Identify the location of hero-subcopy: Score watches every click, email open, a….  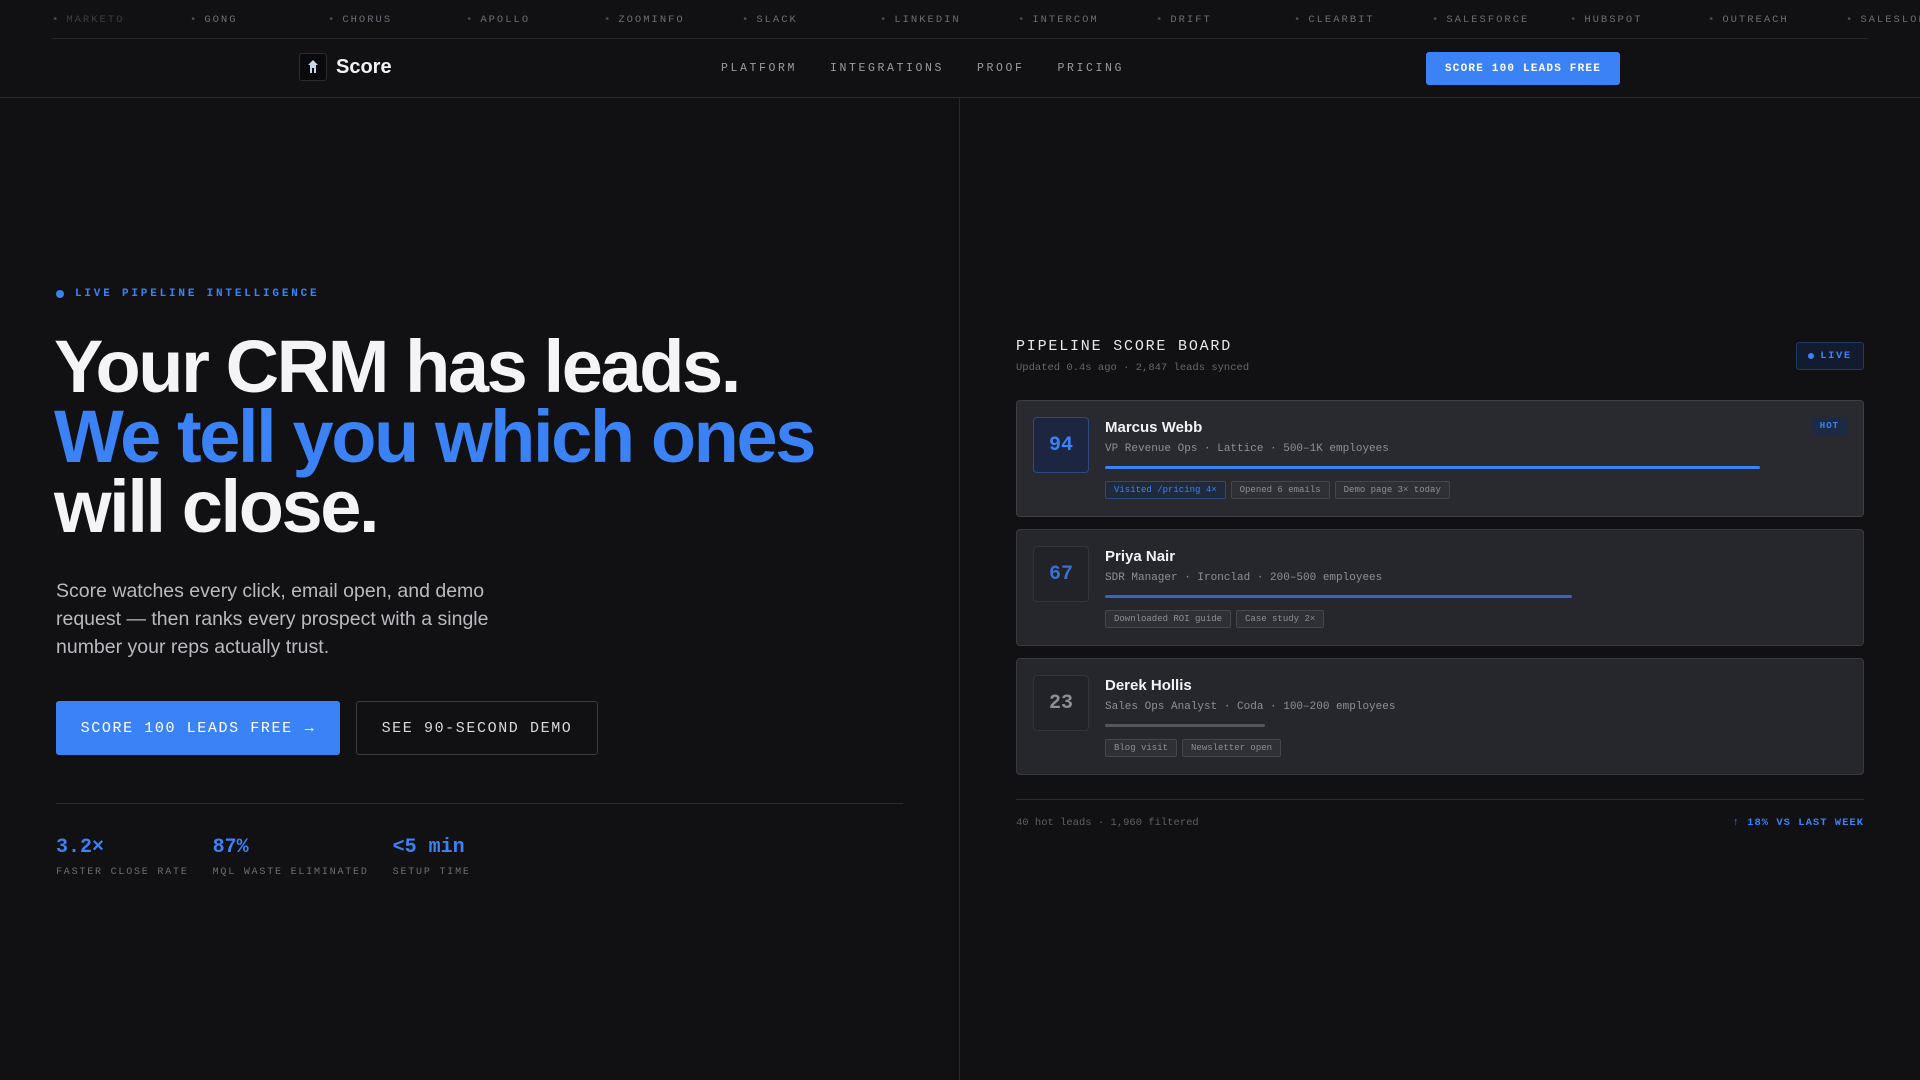
(272, 619).